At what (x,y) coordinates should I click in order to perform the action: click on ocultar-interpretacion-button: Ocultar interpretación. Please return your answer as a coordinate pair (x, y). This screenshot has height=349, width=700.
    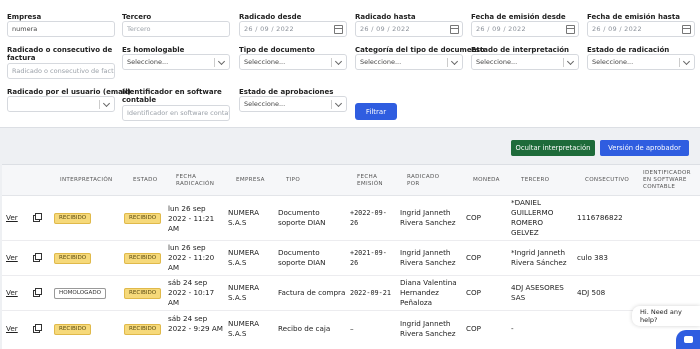
    Looking at the image, I should click on (553, 148).